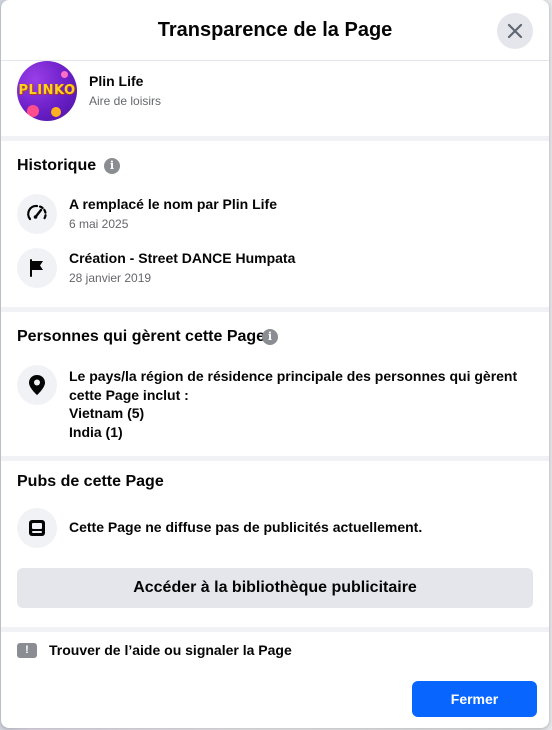 The height and width of the screenshot is (730, 552). I want to click on flag-icon, so click(36, 268).